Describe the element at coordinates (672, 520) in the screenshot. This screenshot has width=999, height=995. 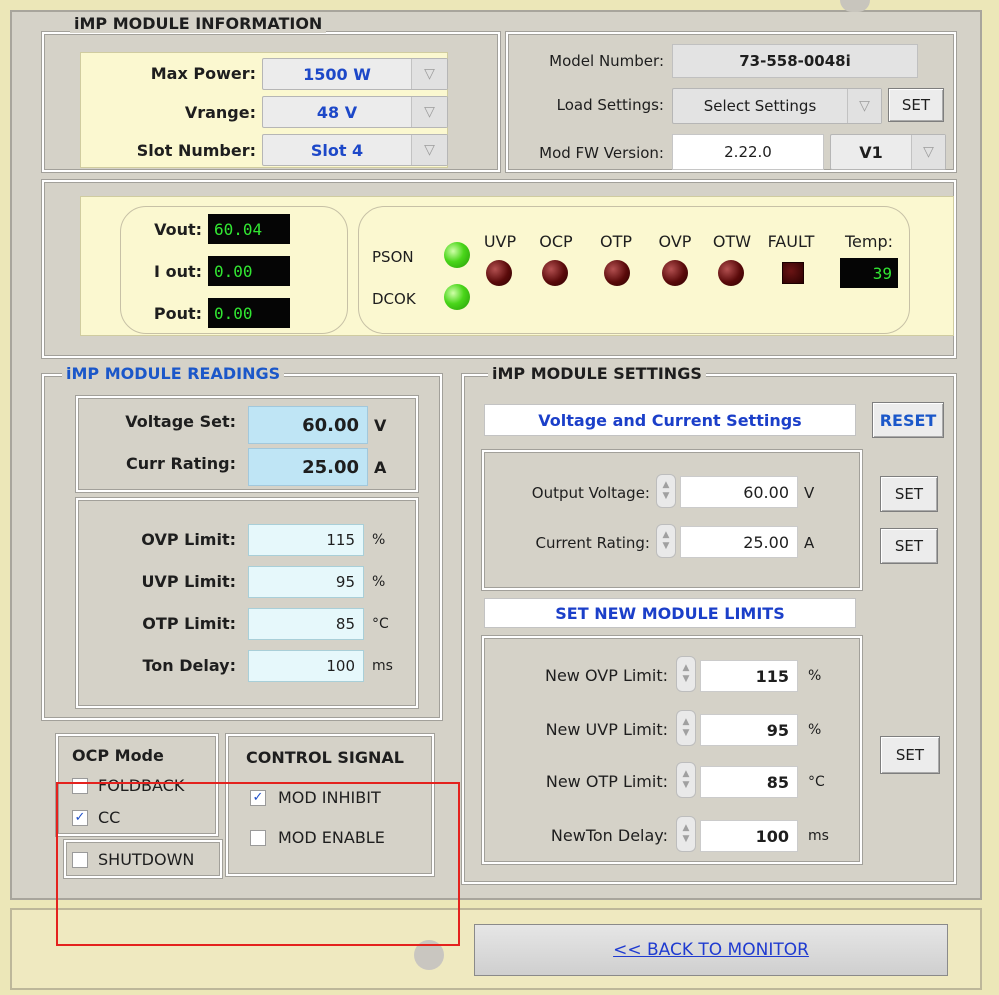
I see `voltage-current-box` at that location.